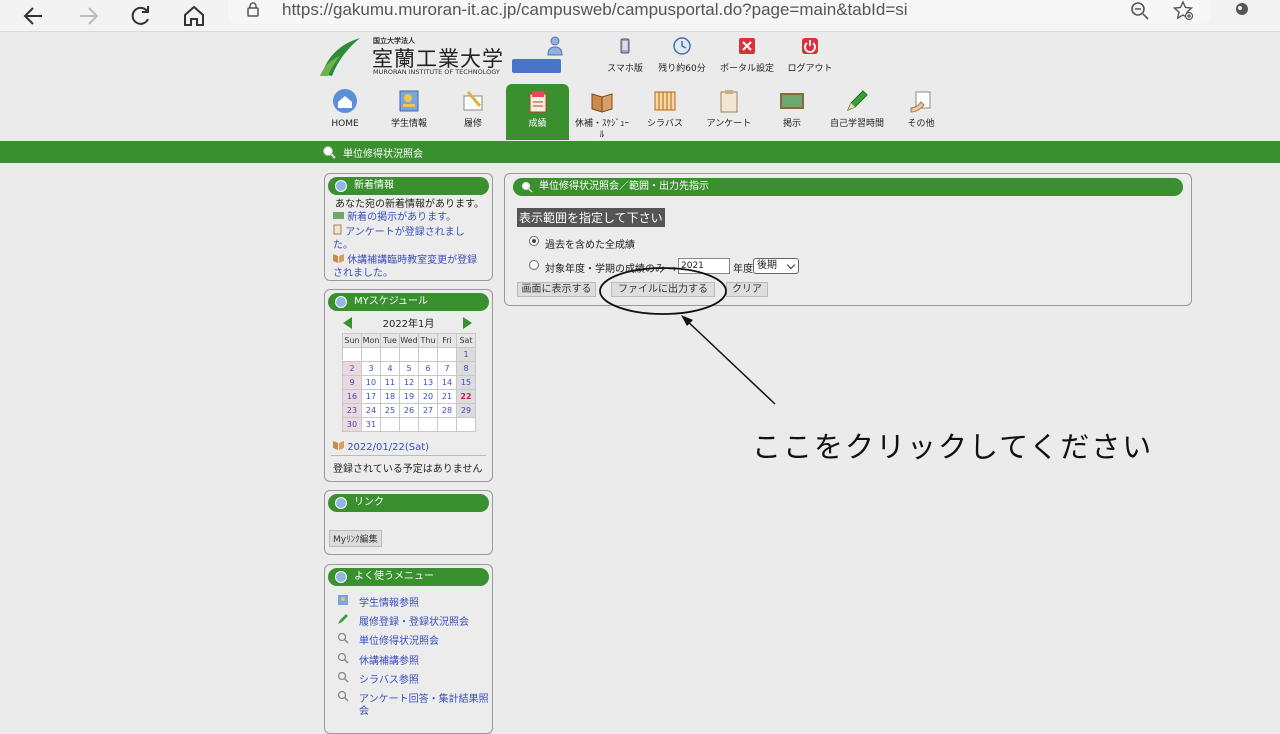 This screenshot has height=734, width=1280. Describe the element at coordinates (663, 291) in the screenshot. I see `highlight-ellipse` at that location.